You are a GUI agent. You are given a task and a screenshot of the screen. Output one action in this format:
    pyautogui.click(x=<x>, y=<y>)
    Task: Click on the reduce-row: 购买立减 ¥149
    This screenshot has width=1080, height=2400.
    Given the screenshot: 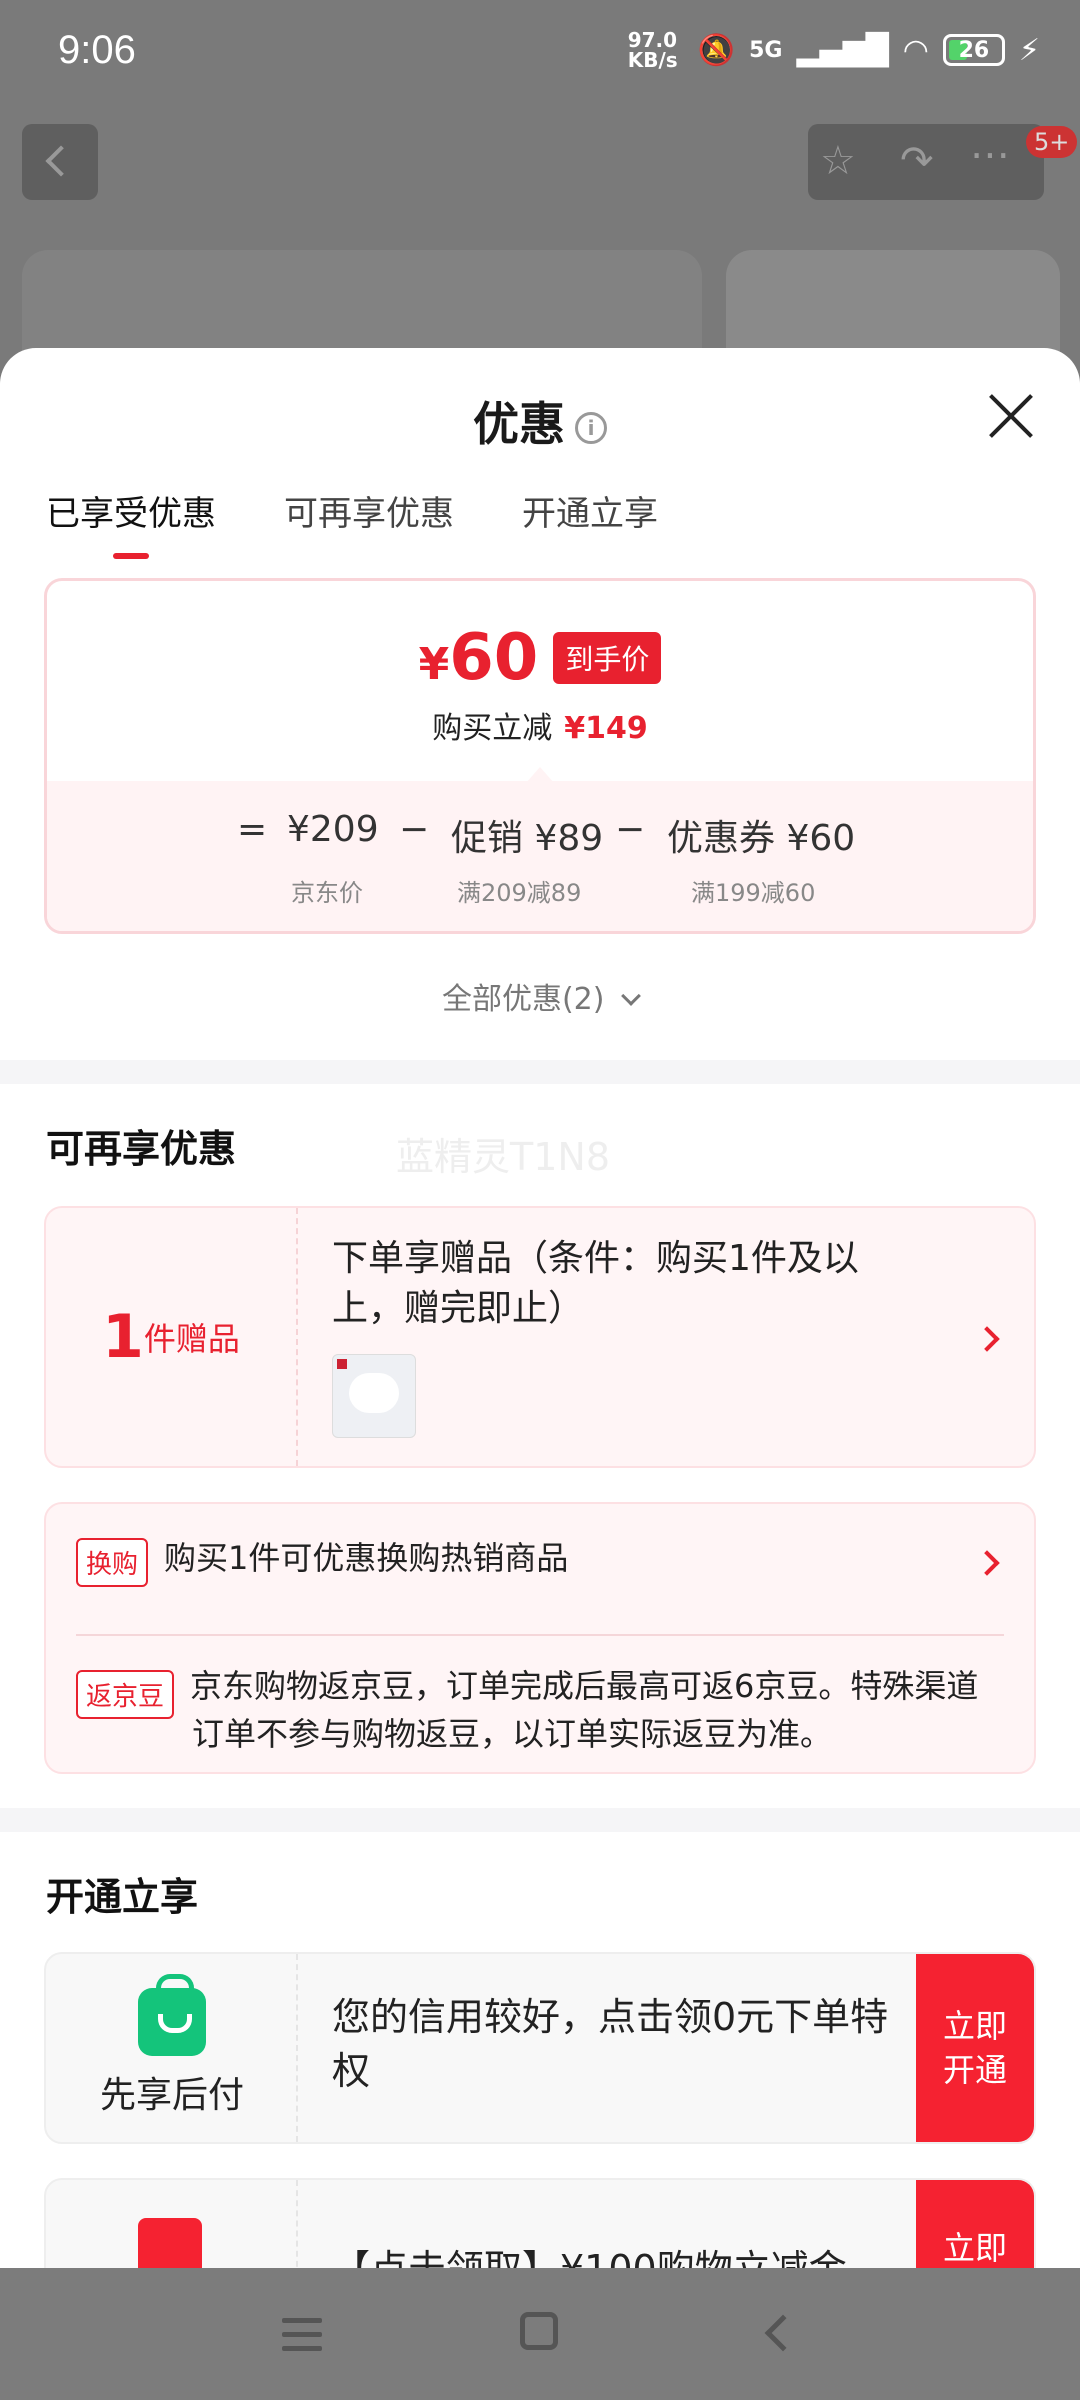 What is the action you would take?
    pyautogui.click(x=540, y=725)
    